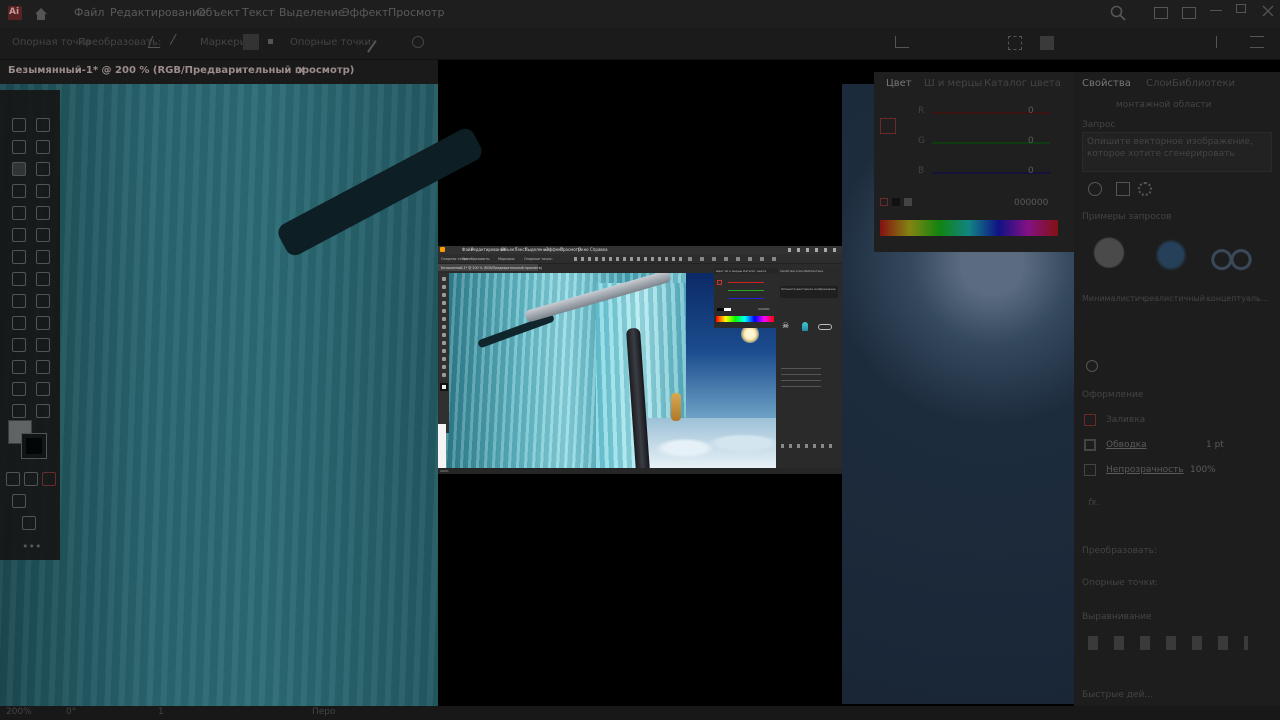 The width and height of the screenshot is (1280, 720). What do you see at coordinates (19, 235) in the screenshot?
I see `shaper-tool-icon` at bounding box center [19, 235].